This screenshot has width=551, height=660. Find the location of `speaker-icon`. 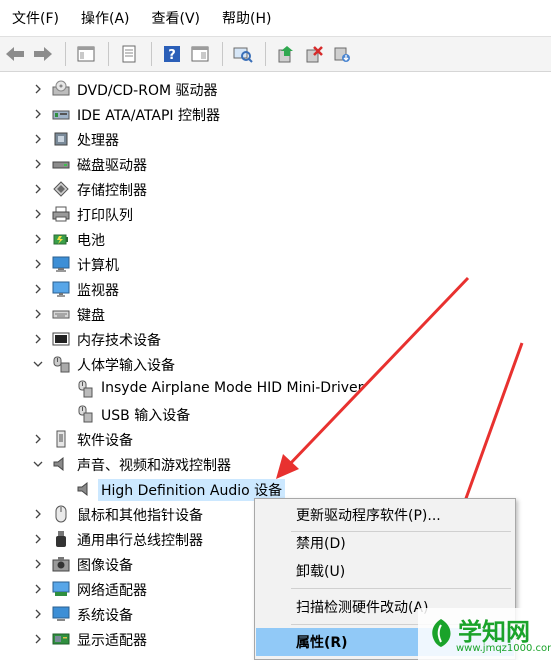

speaker-icon is located at coordinates (61, 464).